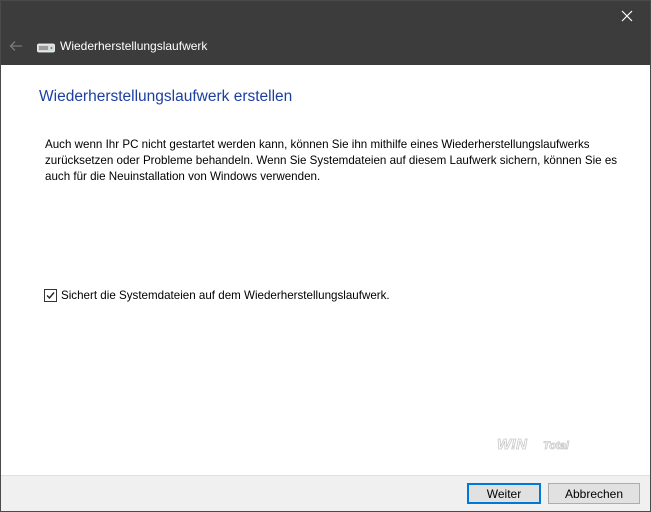 This screenshot has height=512, width=651. Describe the element at coordinates (594, 493) in the screenshot. I see `cancel-button: Abbrechen` at that location.